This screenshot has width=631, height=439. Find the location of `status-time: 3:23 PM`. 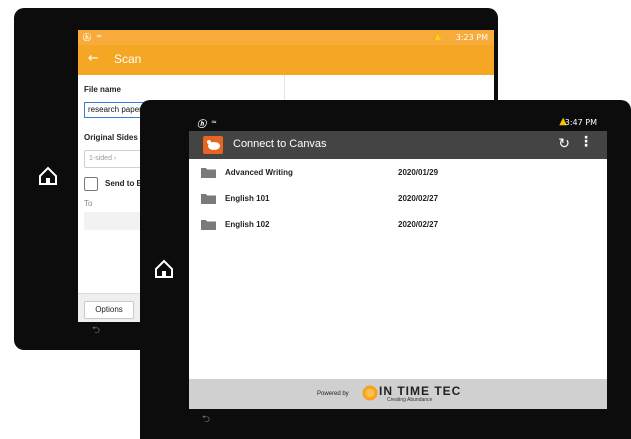

status-time: 3:23 PM is located at coordinates (471, 37).